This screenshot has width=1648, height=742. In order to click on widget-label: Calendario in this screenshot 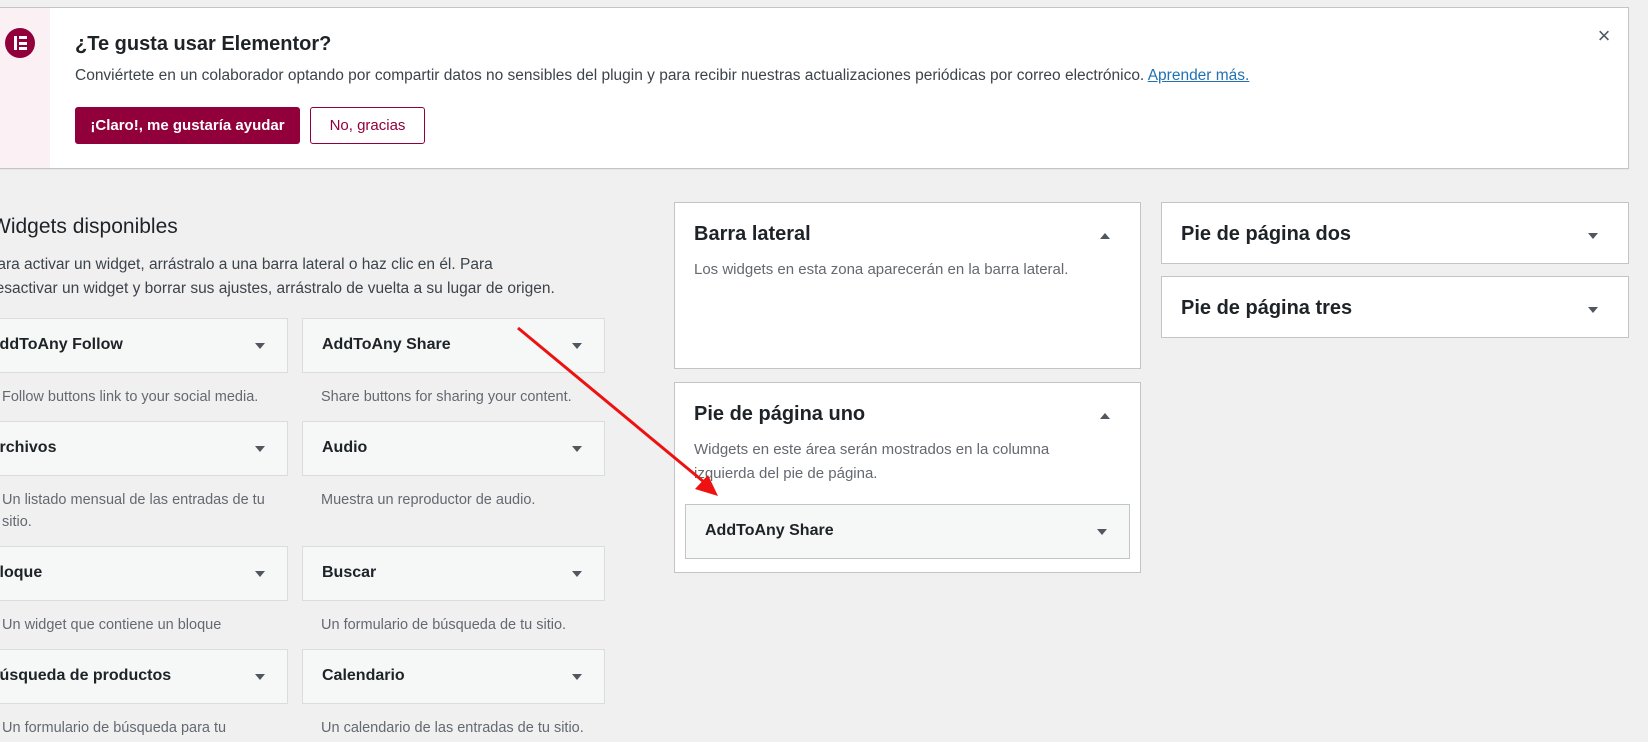, I will do `click(363, 675)`.